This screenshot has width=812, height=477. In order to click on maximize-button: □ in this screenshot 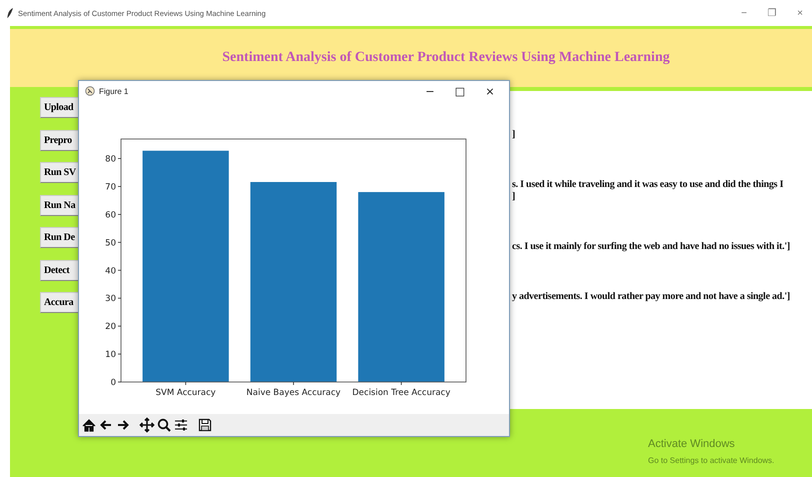, I will do `click(460, 91)`.